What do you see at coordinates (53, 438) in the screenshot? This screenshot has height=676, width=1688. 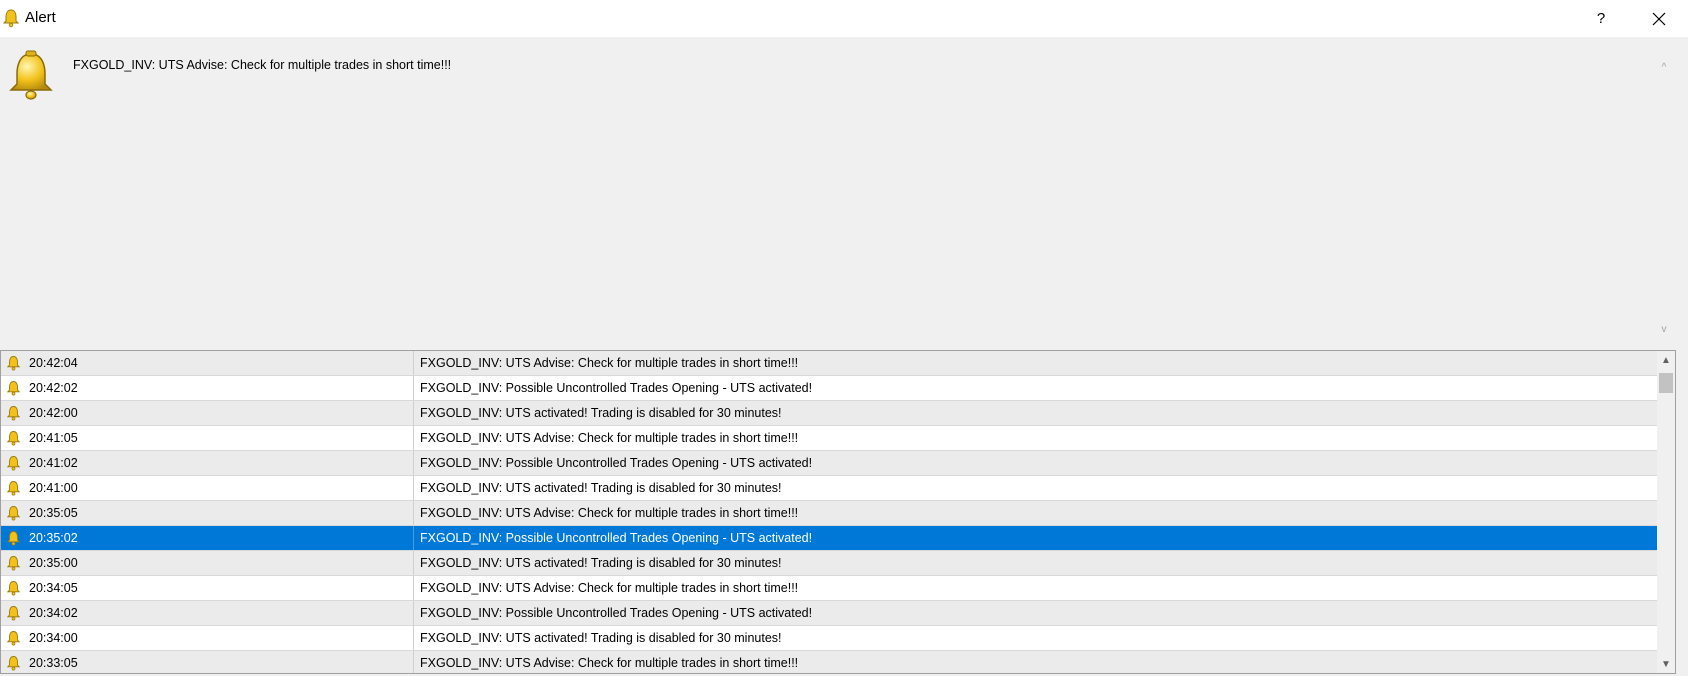 I see `alert-time: 20:41:05` at bounding box center [53, 438].